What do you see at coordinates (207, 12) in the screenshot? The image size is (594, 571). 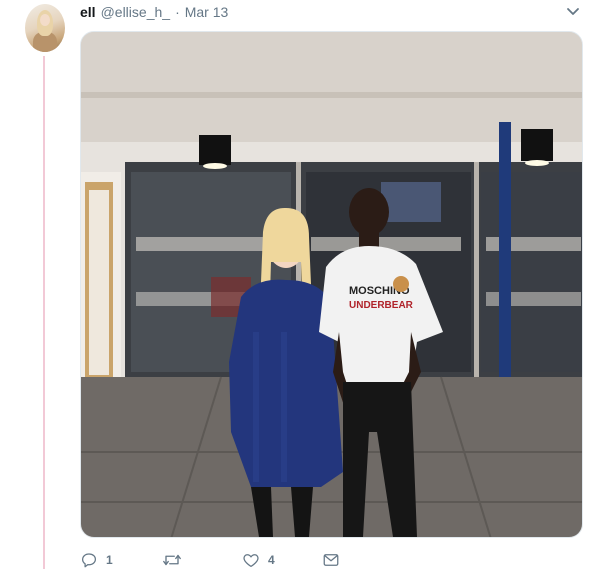 I see `tweet-date: Mar 13` at bounding box center [207, 12].